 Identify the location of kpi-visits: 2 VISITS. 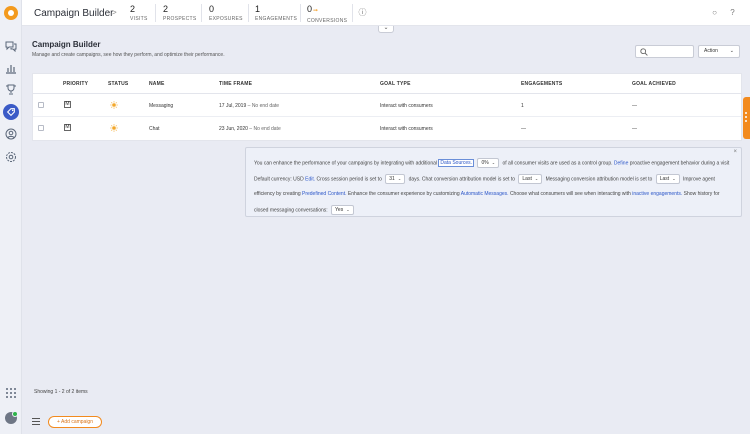
(139, 13).